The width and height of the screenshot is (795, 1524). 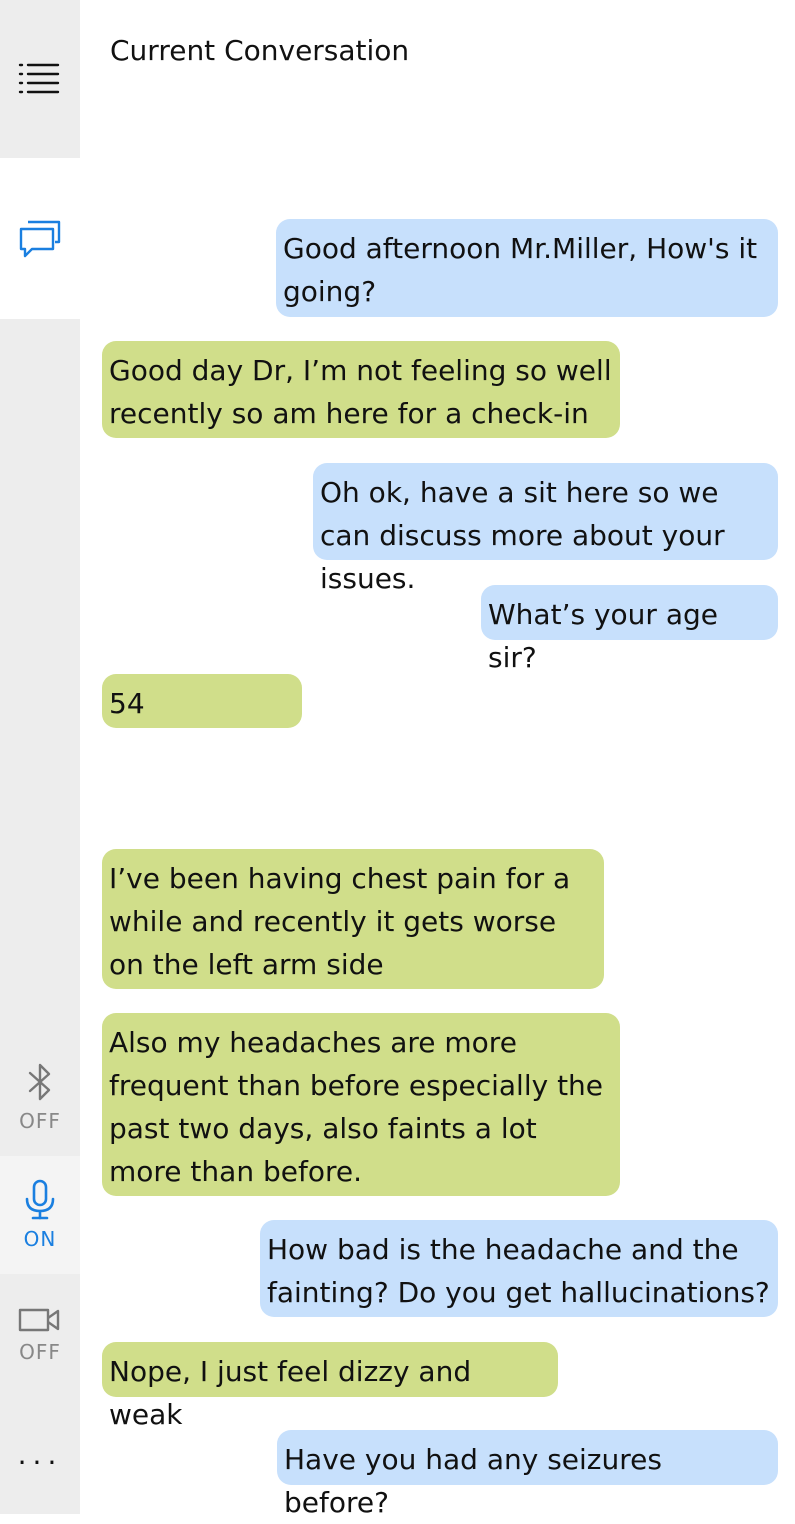 I want to click on microphone-icon, so click(x=40, y=1199).